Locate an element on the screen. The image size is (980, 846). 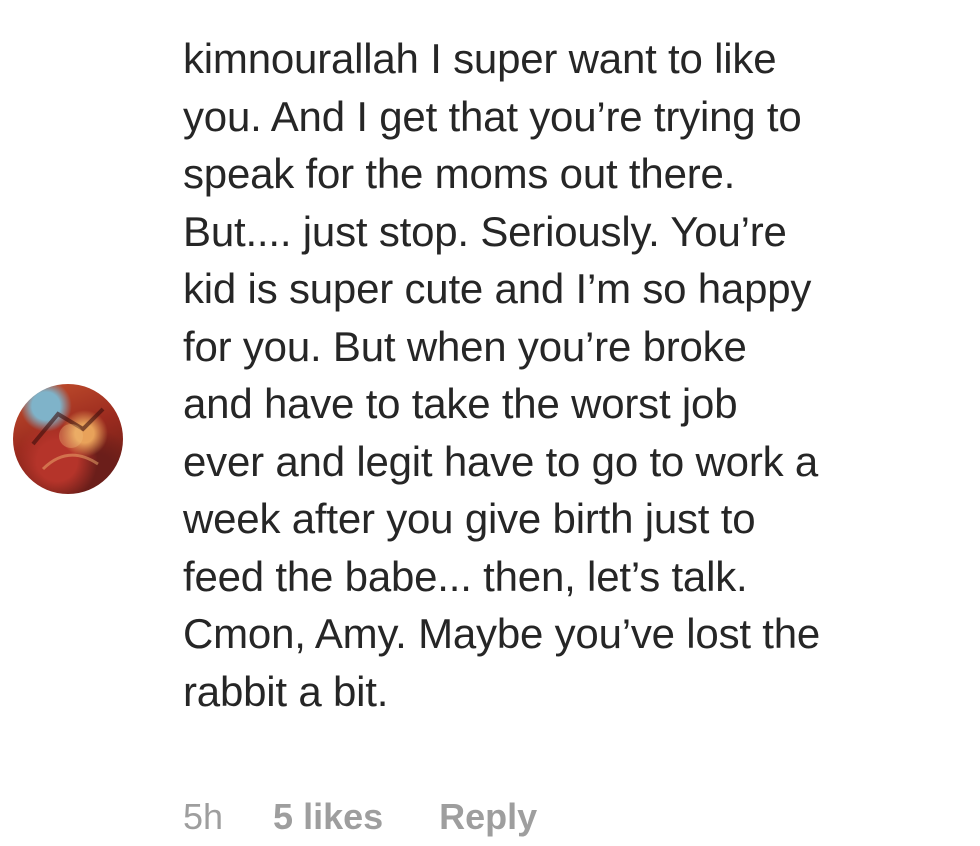
avatar-photo-icon is located at coordinates (68, 439).